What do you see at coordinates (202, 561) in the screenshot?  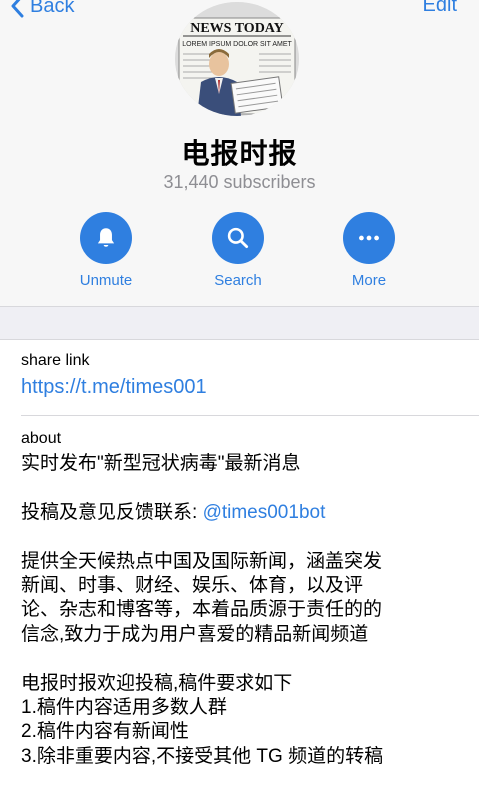 I see `about-line: 提供全天候热点中国及国际新闻，涵盖突发` at bounding box center [202, 561].